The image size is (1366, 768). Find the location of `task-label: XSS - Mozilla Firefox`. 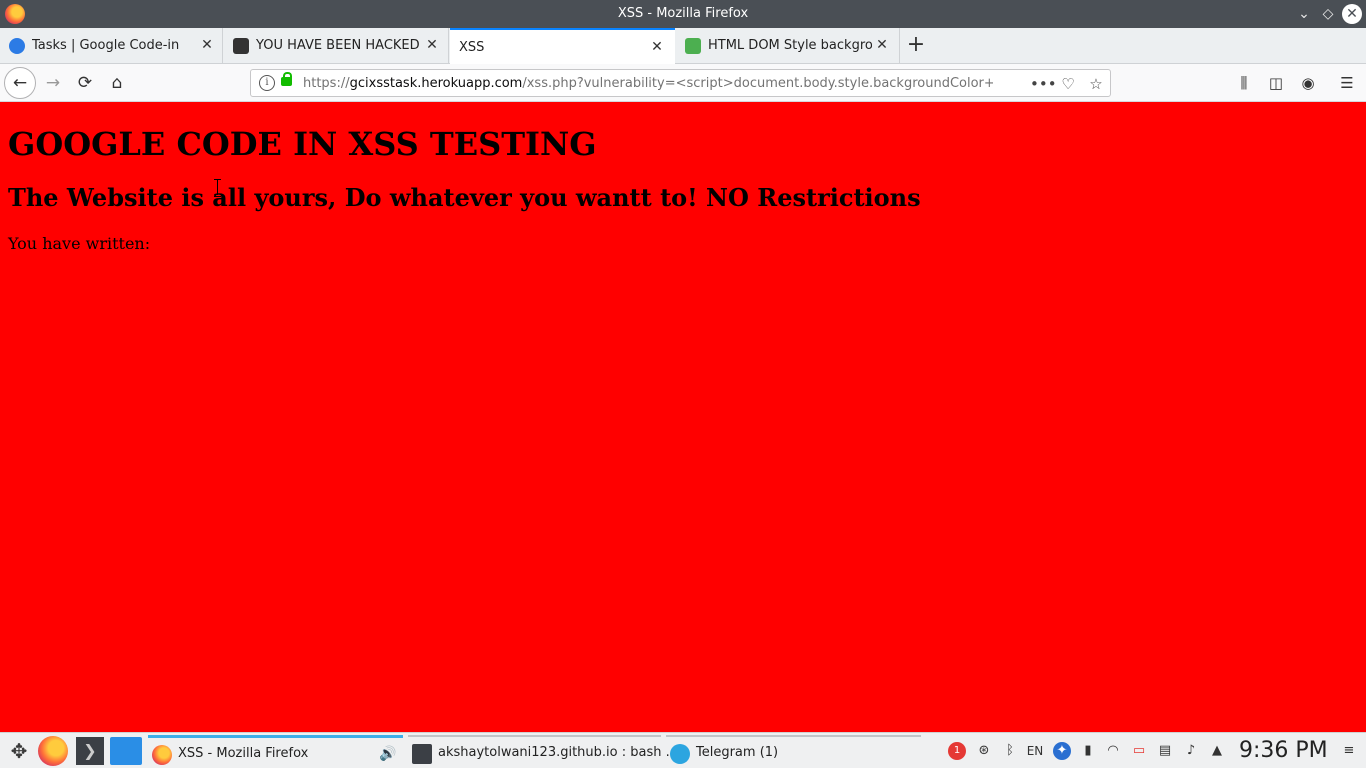

task-label: XSS - Mozilla Firefox is located at coordinates (243, 753).